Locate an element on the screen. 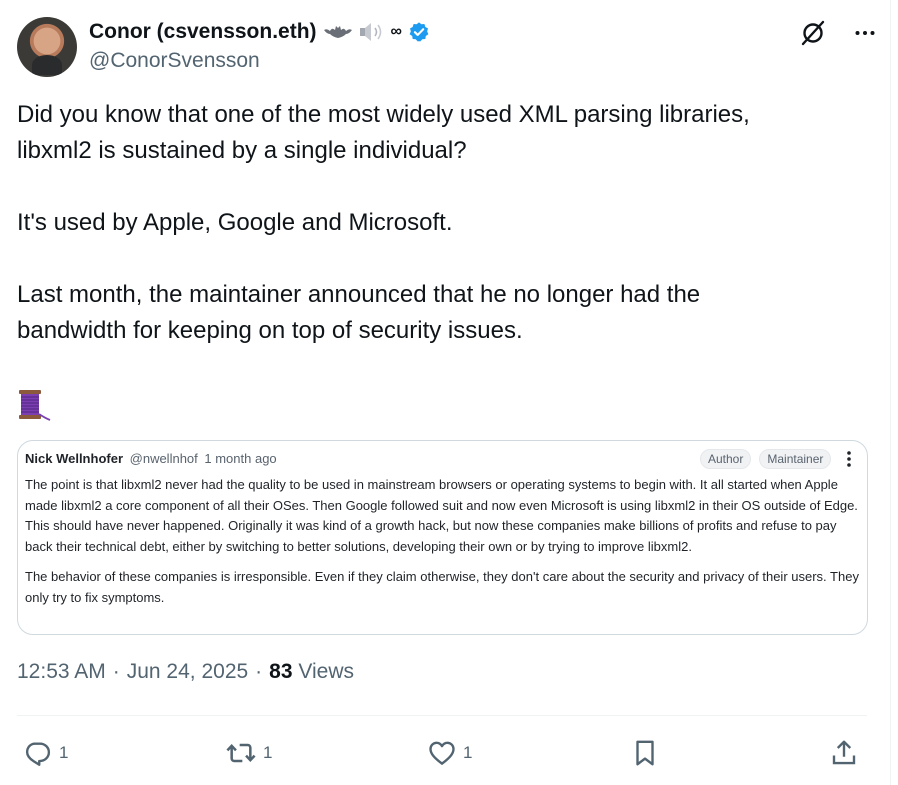 The width and height of the screenshot is (898, 785). spool-of-thread-emoji-icon is located at coordinates (35, 405).